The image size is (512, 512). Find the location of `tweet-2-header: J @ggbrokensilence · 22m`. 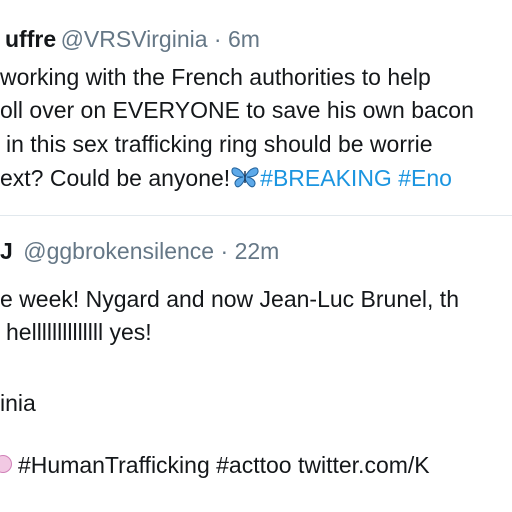

tweet-2-header: J @ggbrokensilence · 22m is located at coordinates (139, 251).